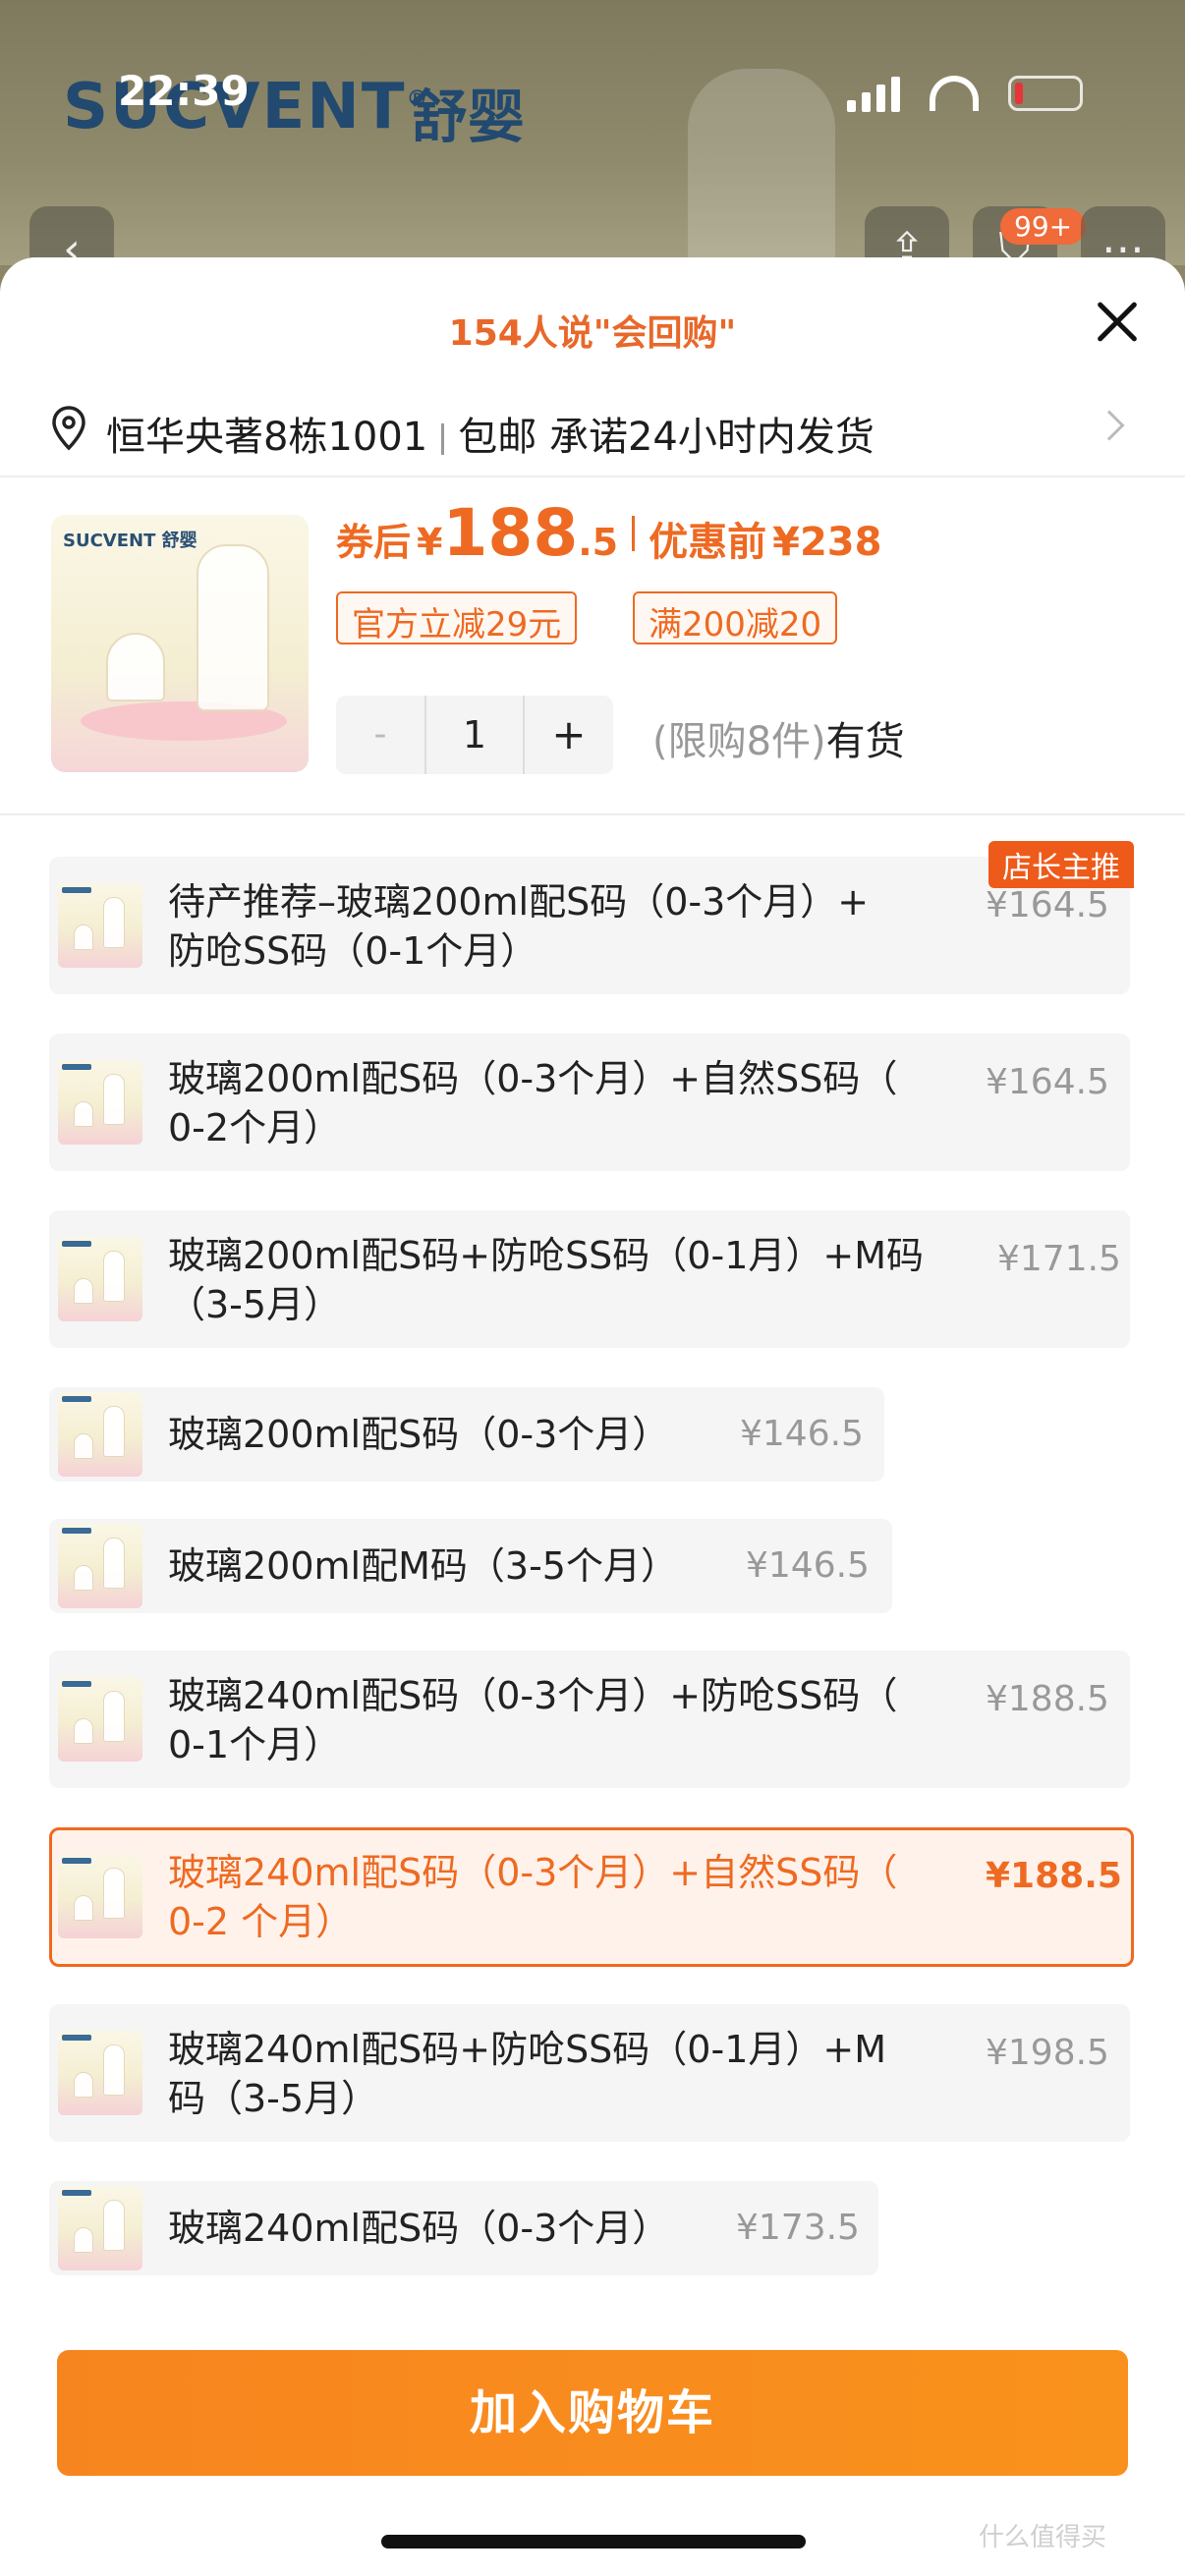 This screenshot has width=1185, height=2576. What do you see at coordinates (1043, 2537) in the screenshot?
I see `watermark: 什么值得买` at bounding box center [1043, 2537].